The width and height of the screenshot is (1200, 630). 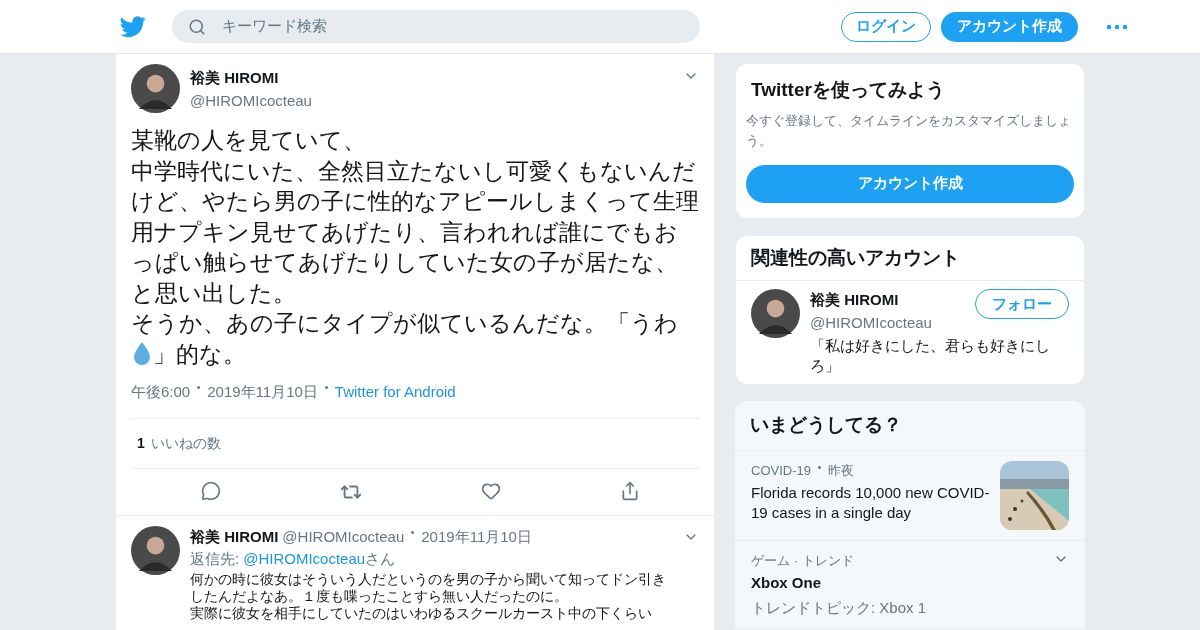 What do you see at coordinates (910, 426) in the screenshot?
I see `card-title: いまどうしてる？` at bounding box center [910, 426].